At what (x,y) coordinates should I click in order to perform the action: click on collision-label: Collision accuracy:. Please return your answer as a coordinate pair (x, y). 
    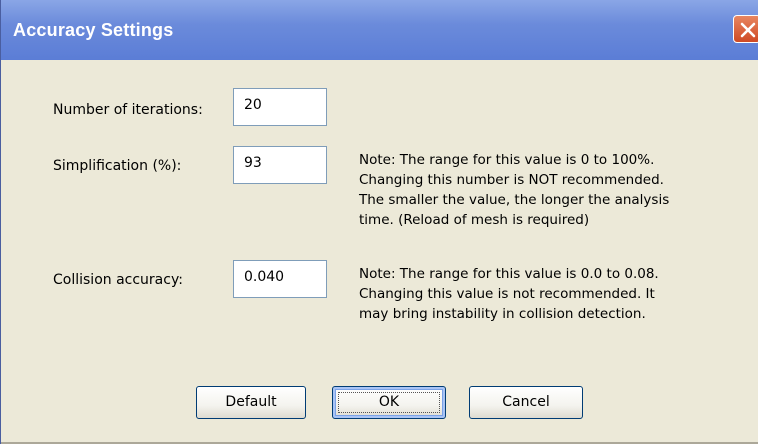
    Looking at the image, I should click on (118, 280).